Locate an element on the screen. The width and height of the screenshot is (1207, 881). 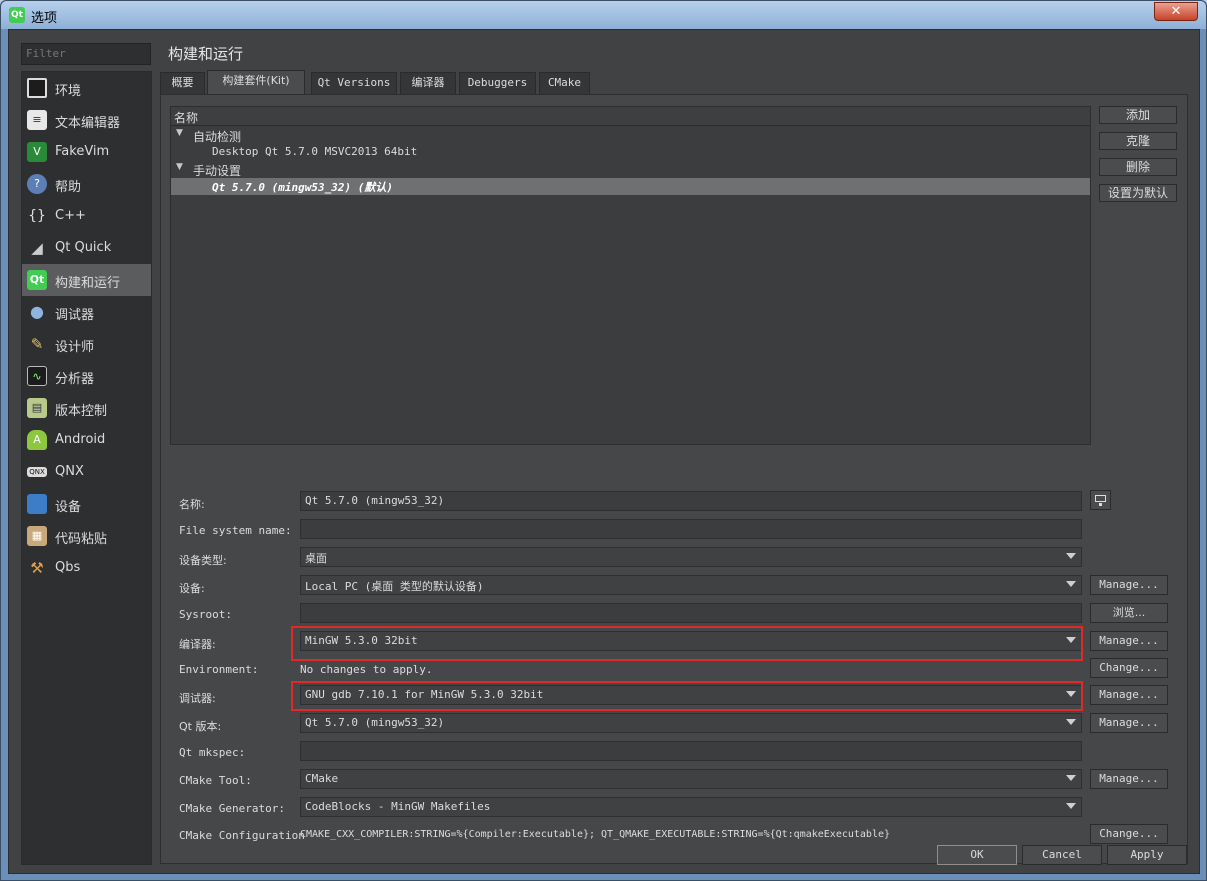
kit-item-desktop-msvc: Desktop Qt 5.7.0 MSVC2013 64bit is located at coordinates (630, 152).